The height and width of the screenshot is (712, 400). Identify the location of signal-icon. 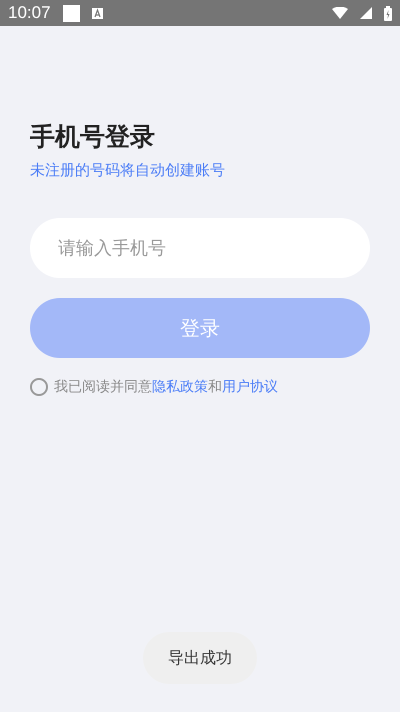
(366, 13).